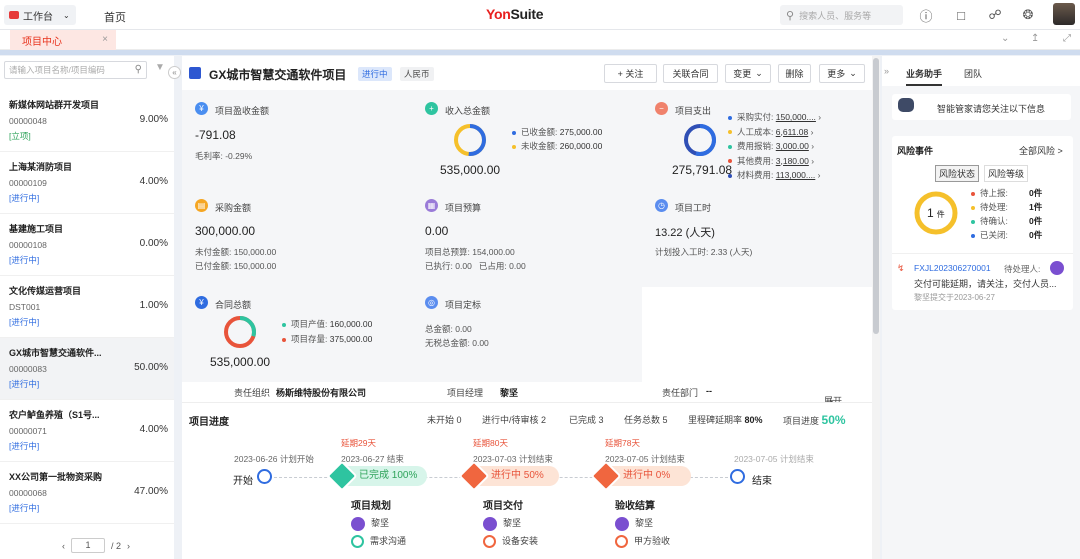 The image size is (1080, 559). Describe the element at coordinates (1006, 193) in the screenshot. I see `risk-legend-item: 待上报: 0件` at that location.